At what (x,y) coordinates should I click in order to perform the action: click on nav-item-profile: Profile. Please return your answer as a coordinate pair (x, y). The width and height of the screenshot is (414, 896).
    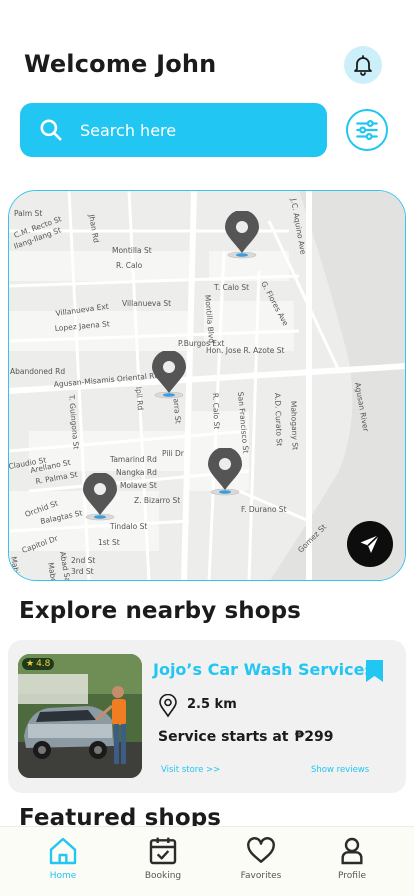
    Looking at the image, I should click on (352, 858).